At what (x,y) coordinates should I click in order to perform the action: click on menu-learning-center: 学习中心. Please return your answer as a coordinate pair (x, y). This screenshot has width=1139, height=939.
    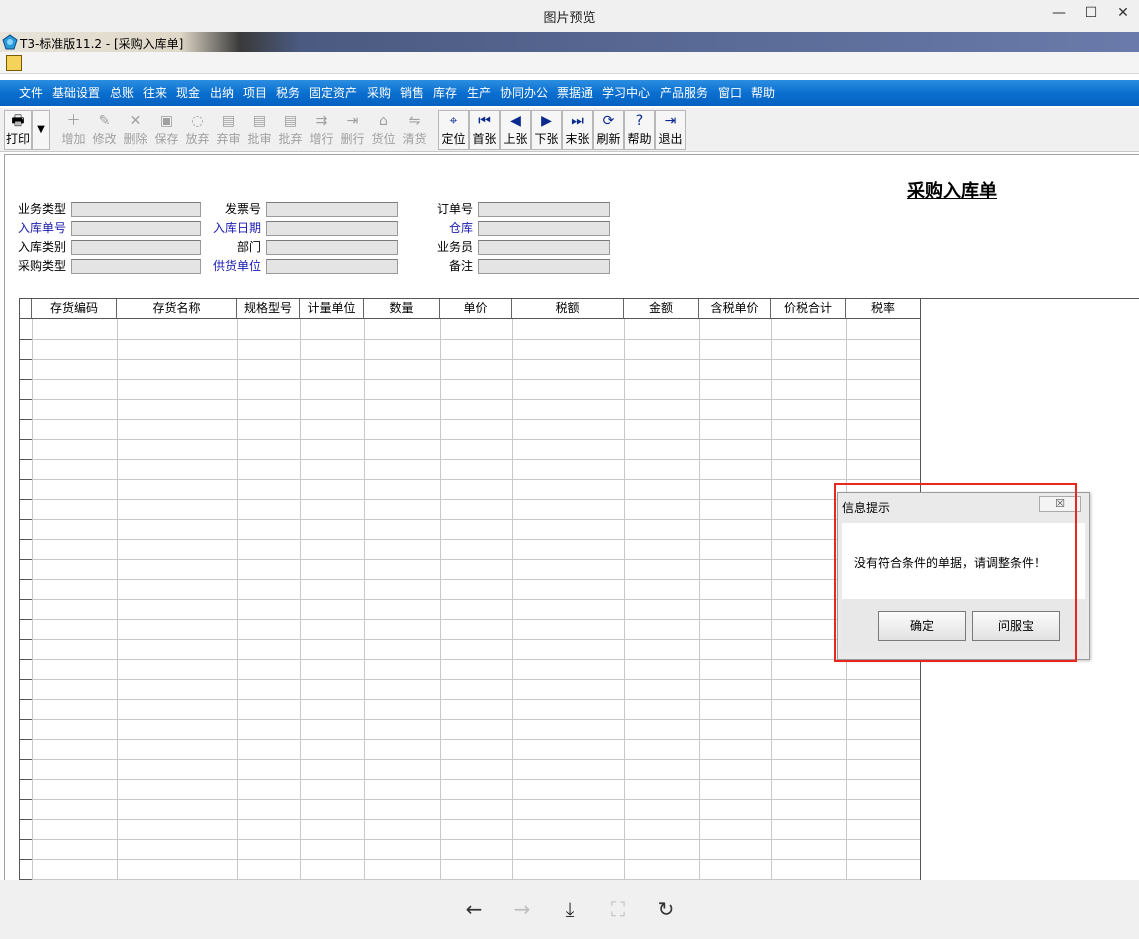
    Looking at the image, I should click on (626, 92).